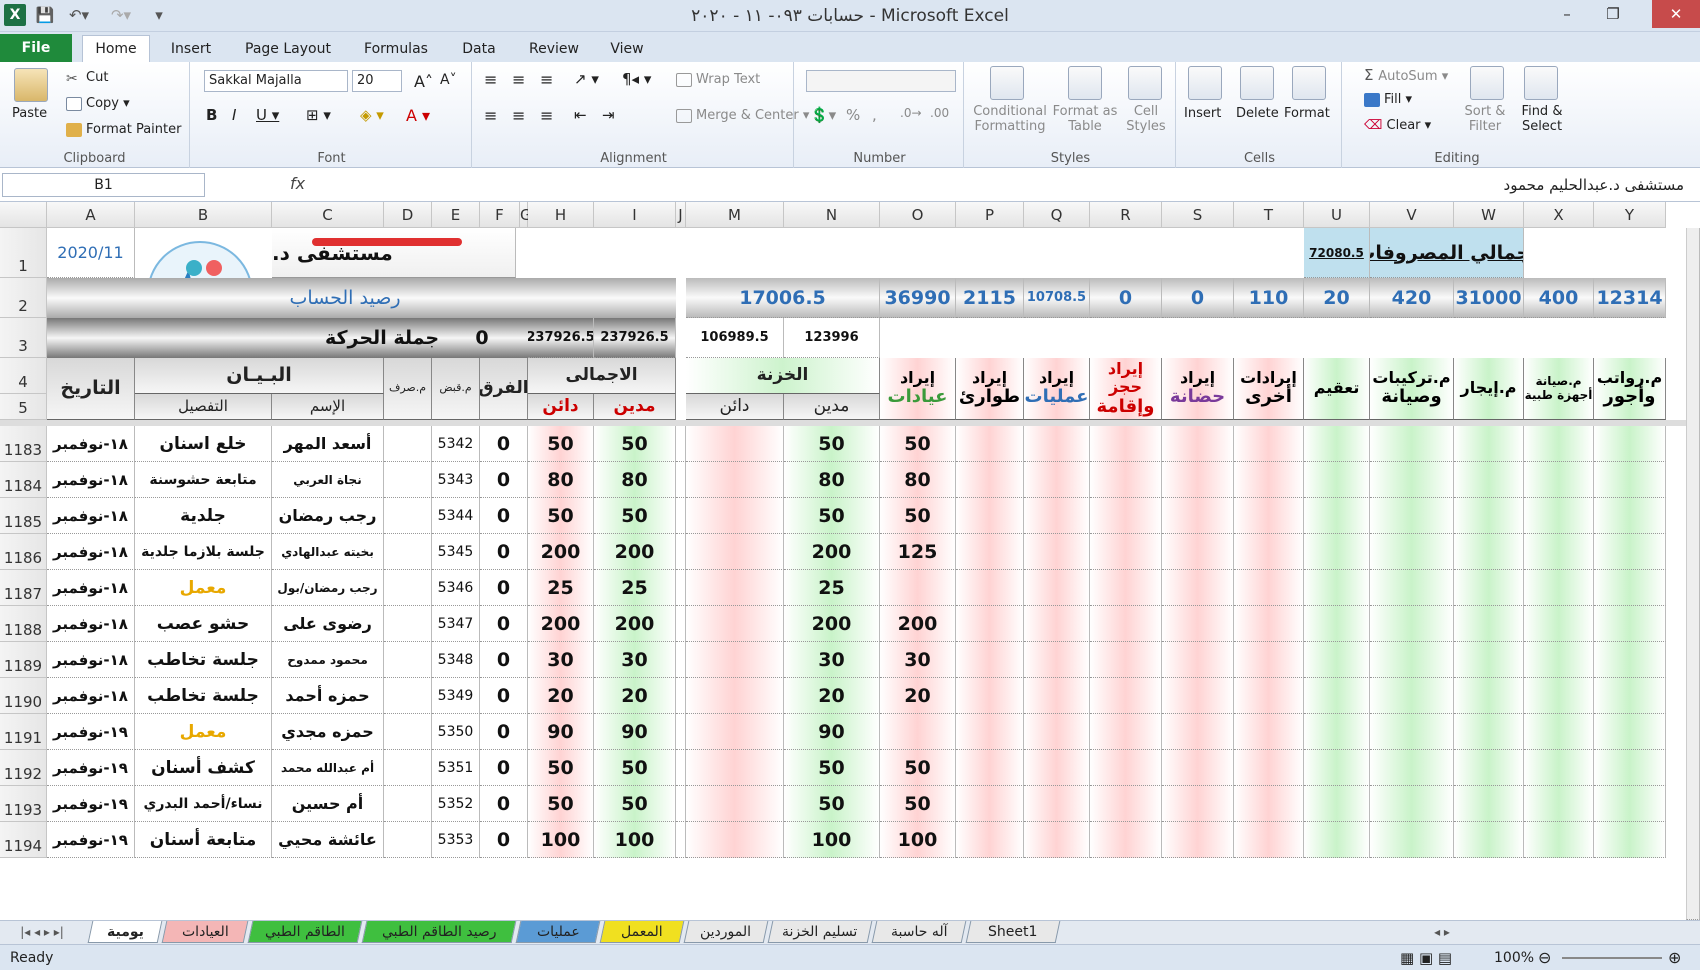  I want to click on clinics-cell: 50, so click(918, 804).